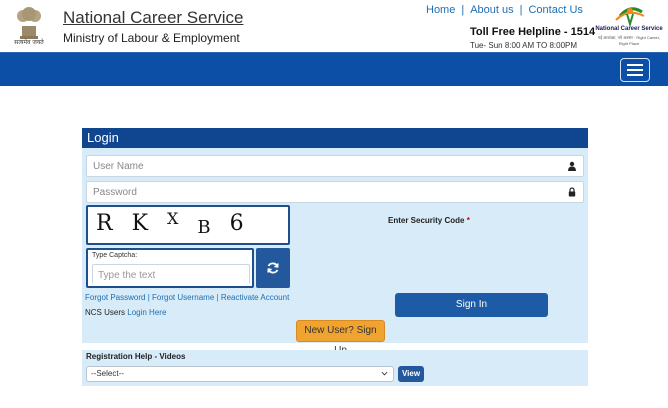 The height and width of the screenshot is (408, 668). What do you see at coordinates (151, 38) in the screenshot?
I see `ministry-name: Ministry of Labour & Employment` at bounding box center [151, 38].